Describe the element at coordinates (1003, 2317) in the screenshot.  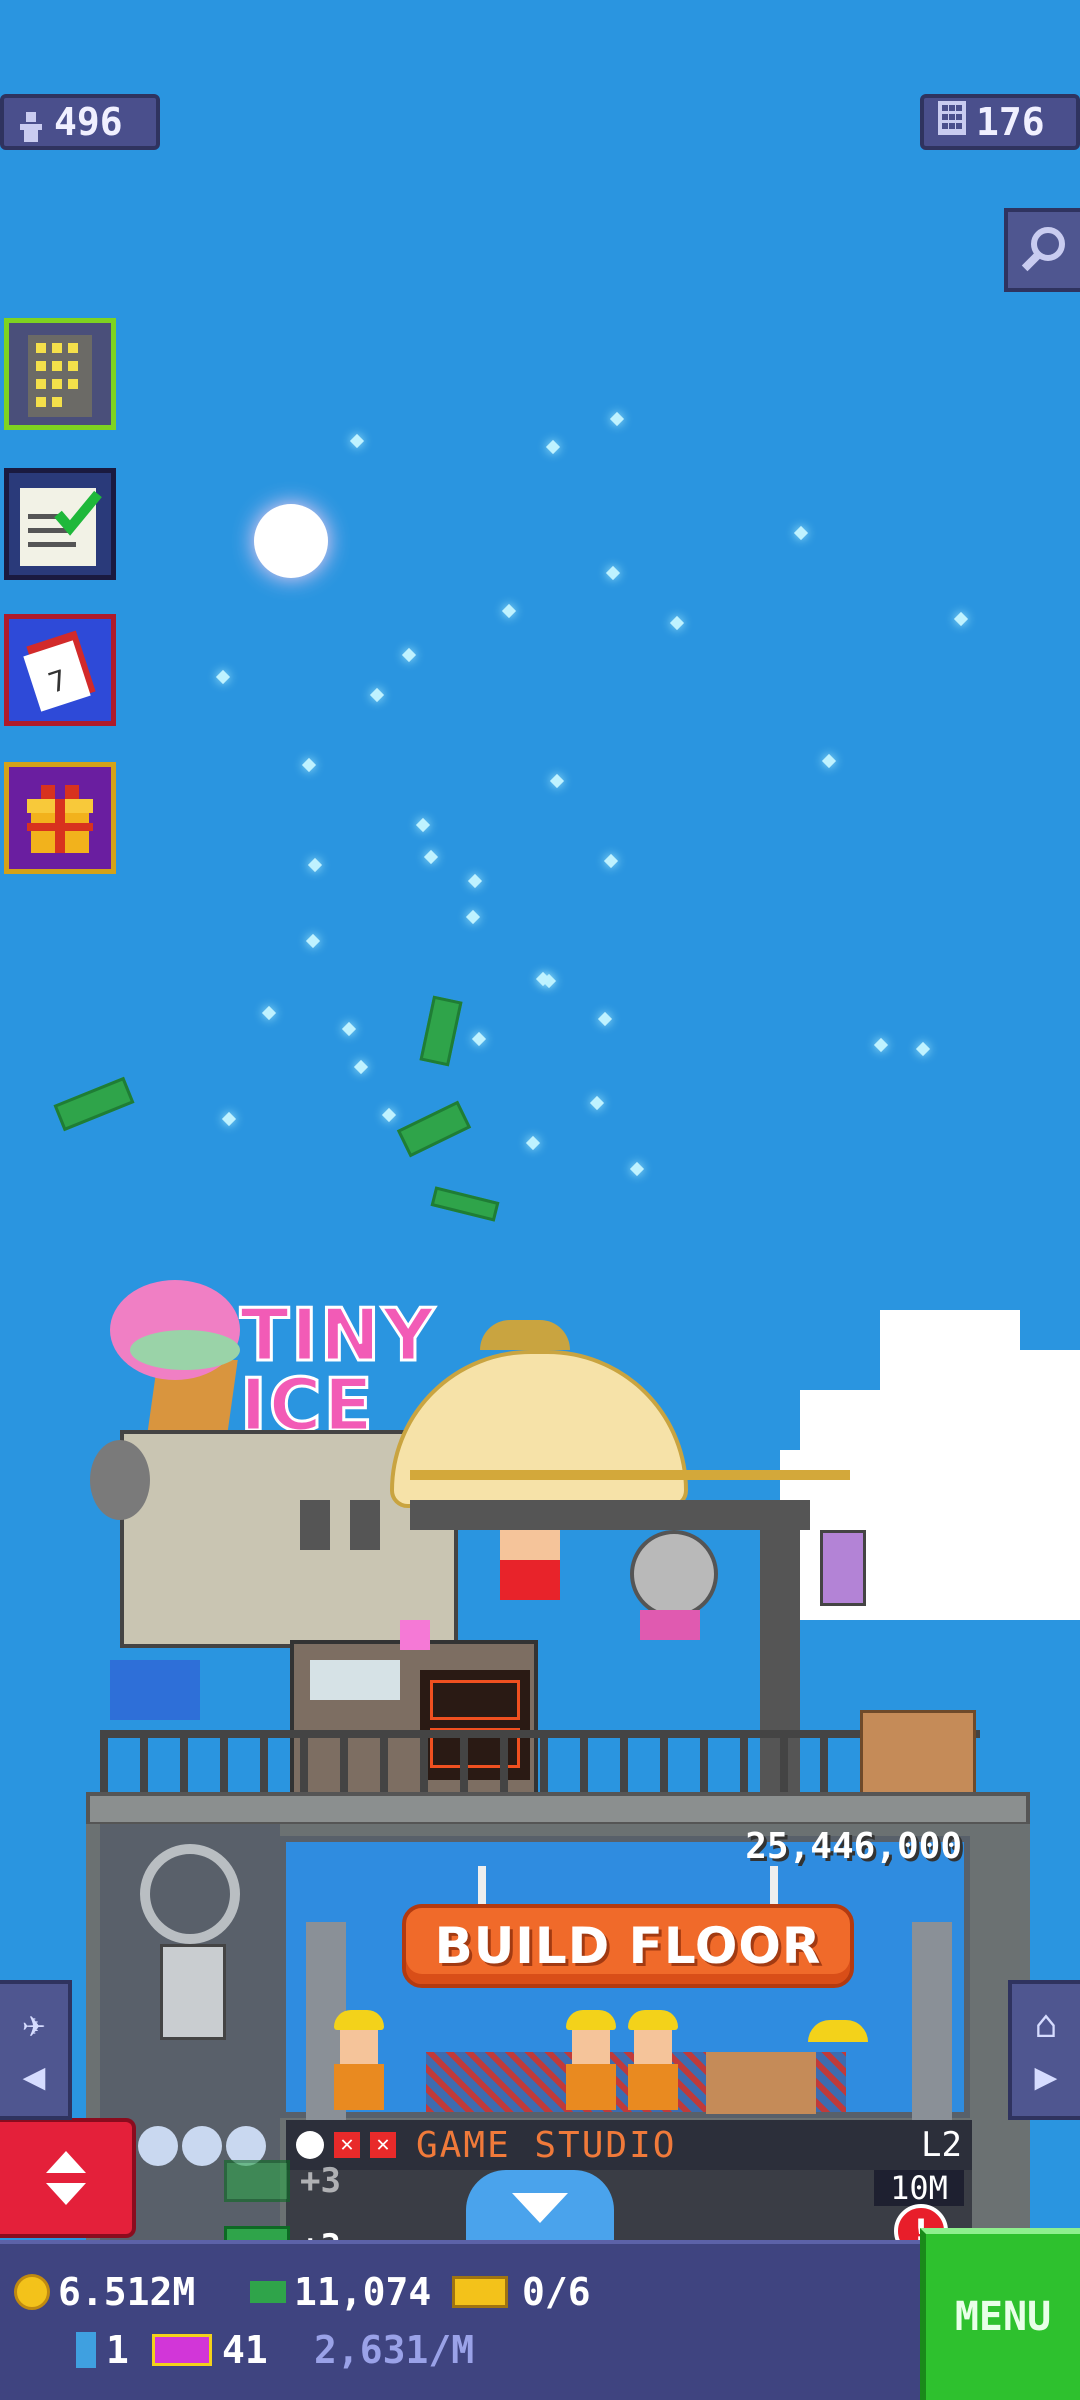
I see `menu-label: MENU` at that location.